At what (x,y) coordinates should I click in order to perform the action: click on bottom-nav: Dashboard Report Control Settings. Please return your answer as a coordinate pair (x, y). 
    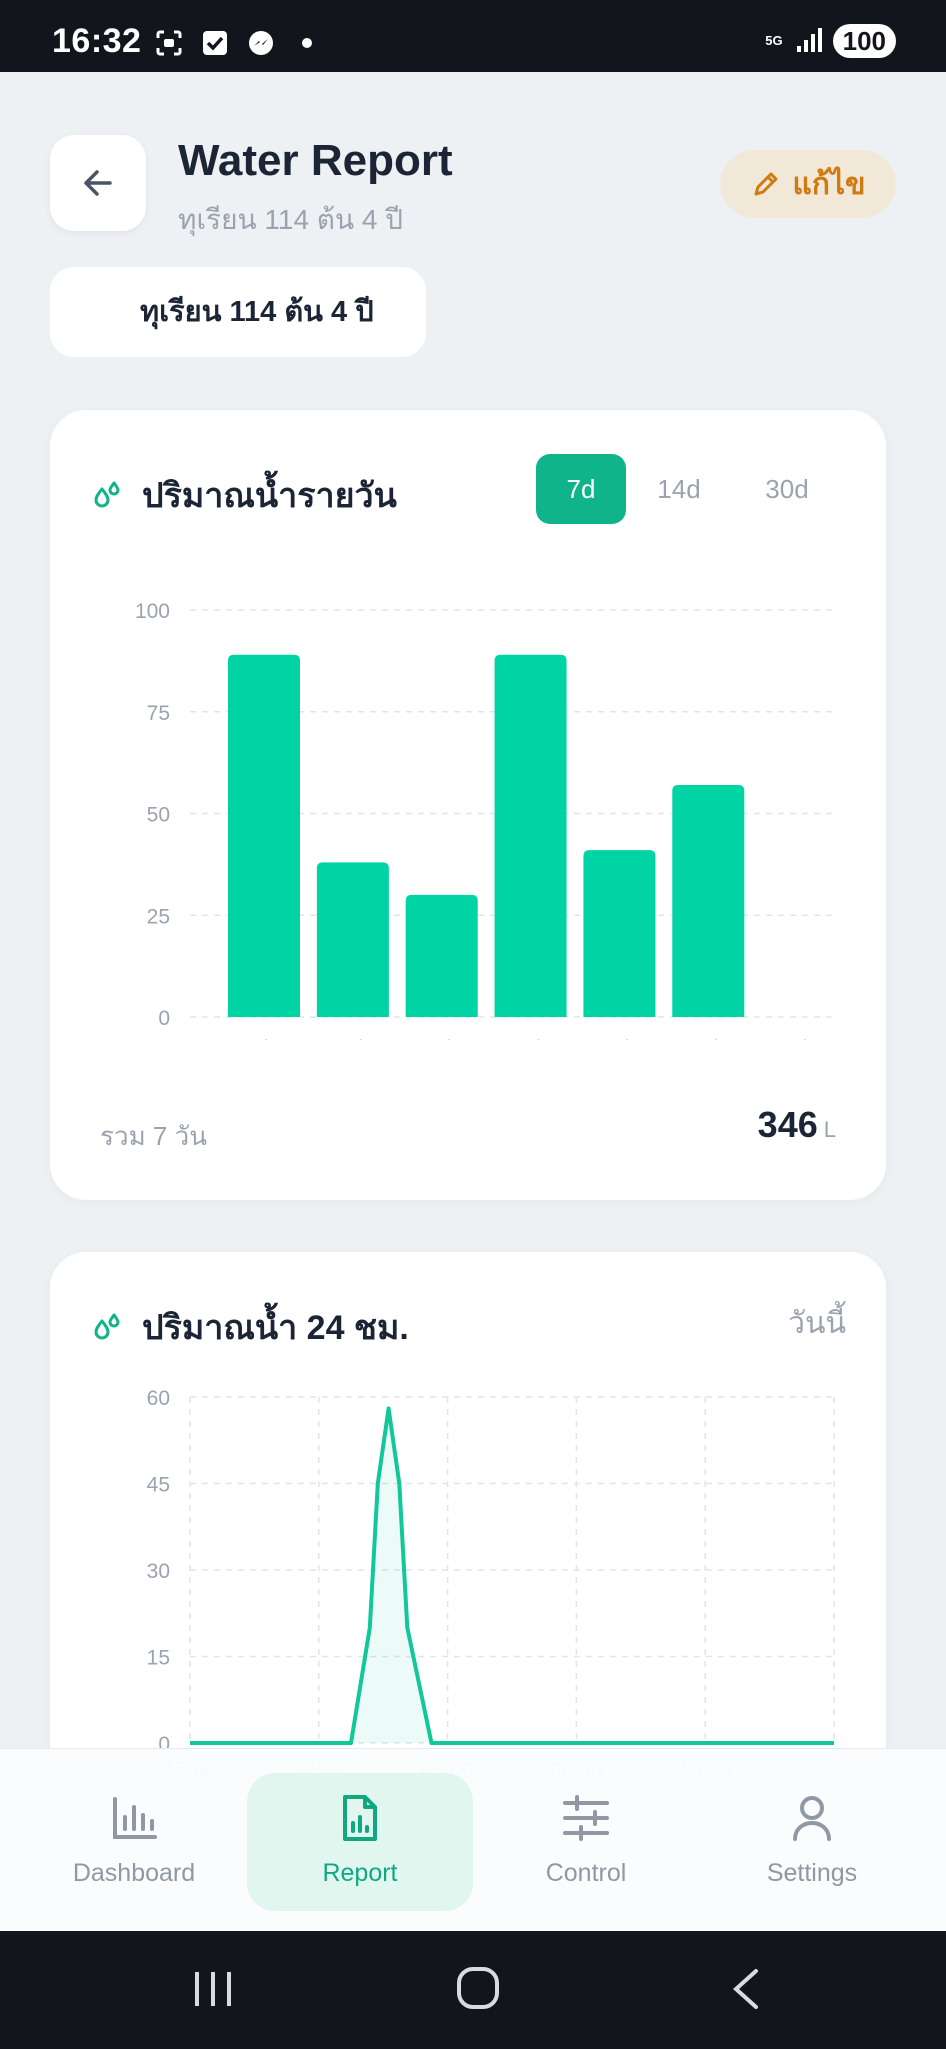
    Looking at the image, I should click on (473, 1839).